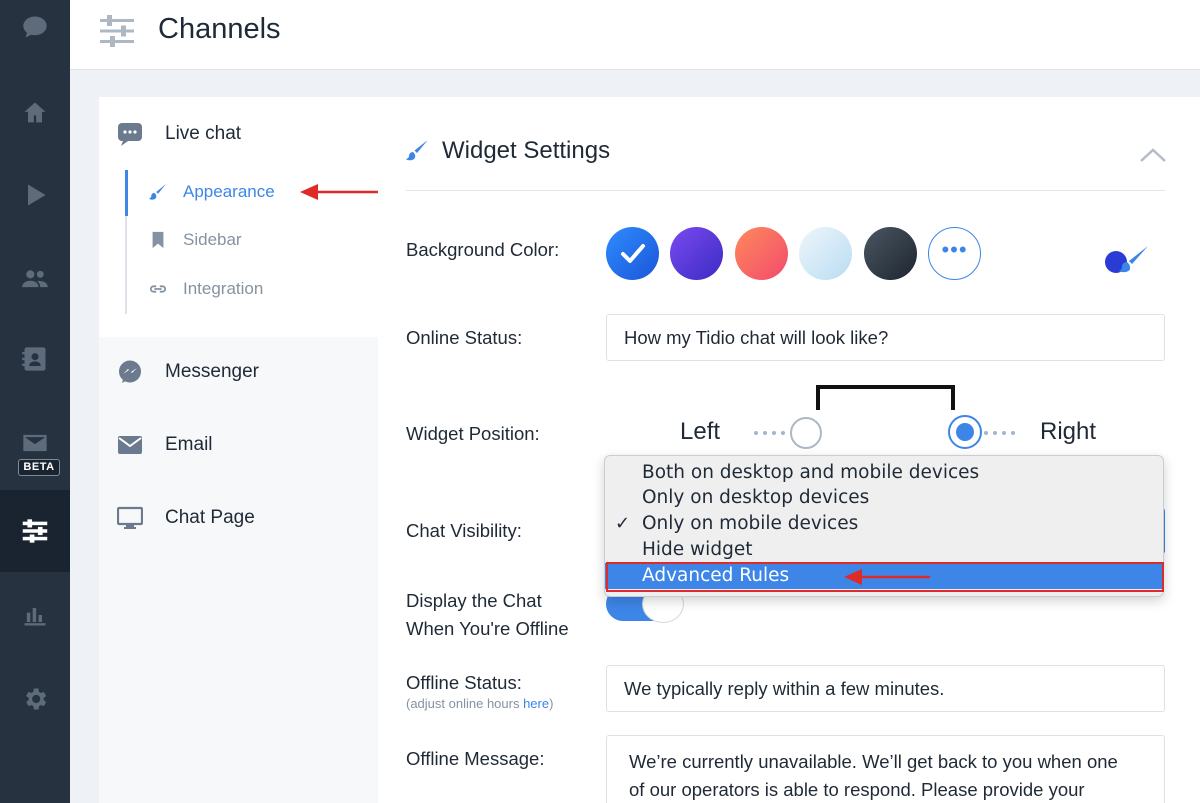 This screenshot has height=803, width=1200. I want to click on chat-visibility-label: Chat Visibility:, so click(464, 530).